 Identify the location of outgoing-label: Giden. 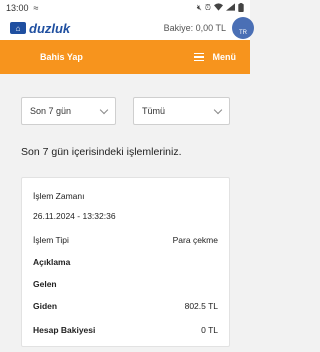
(45, 306).